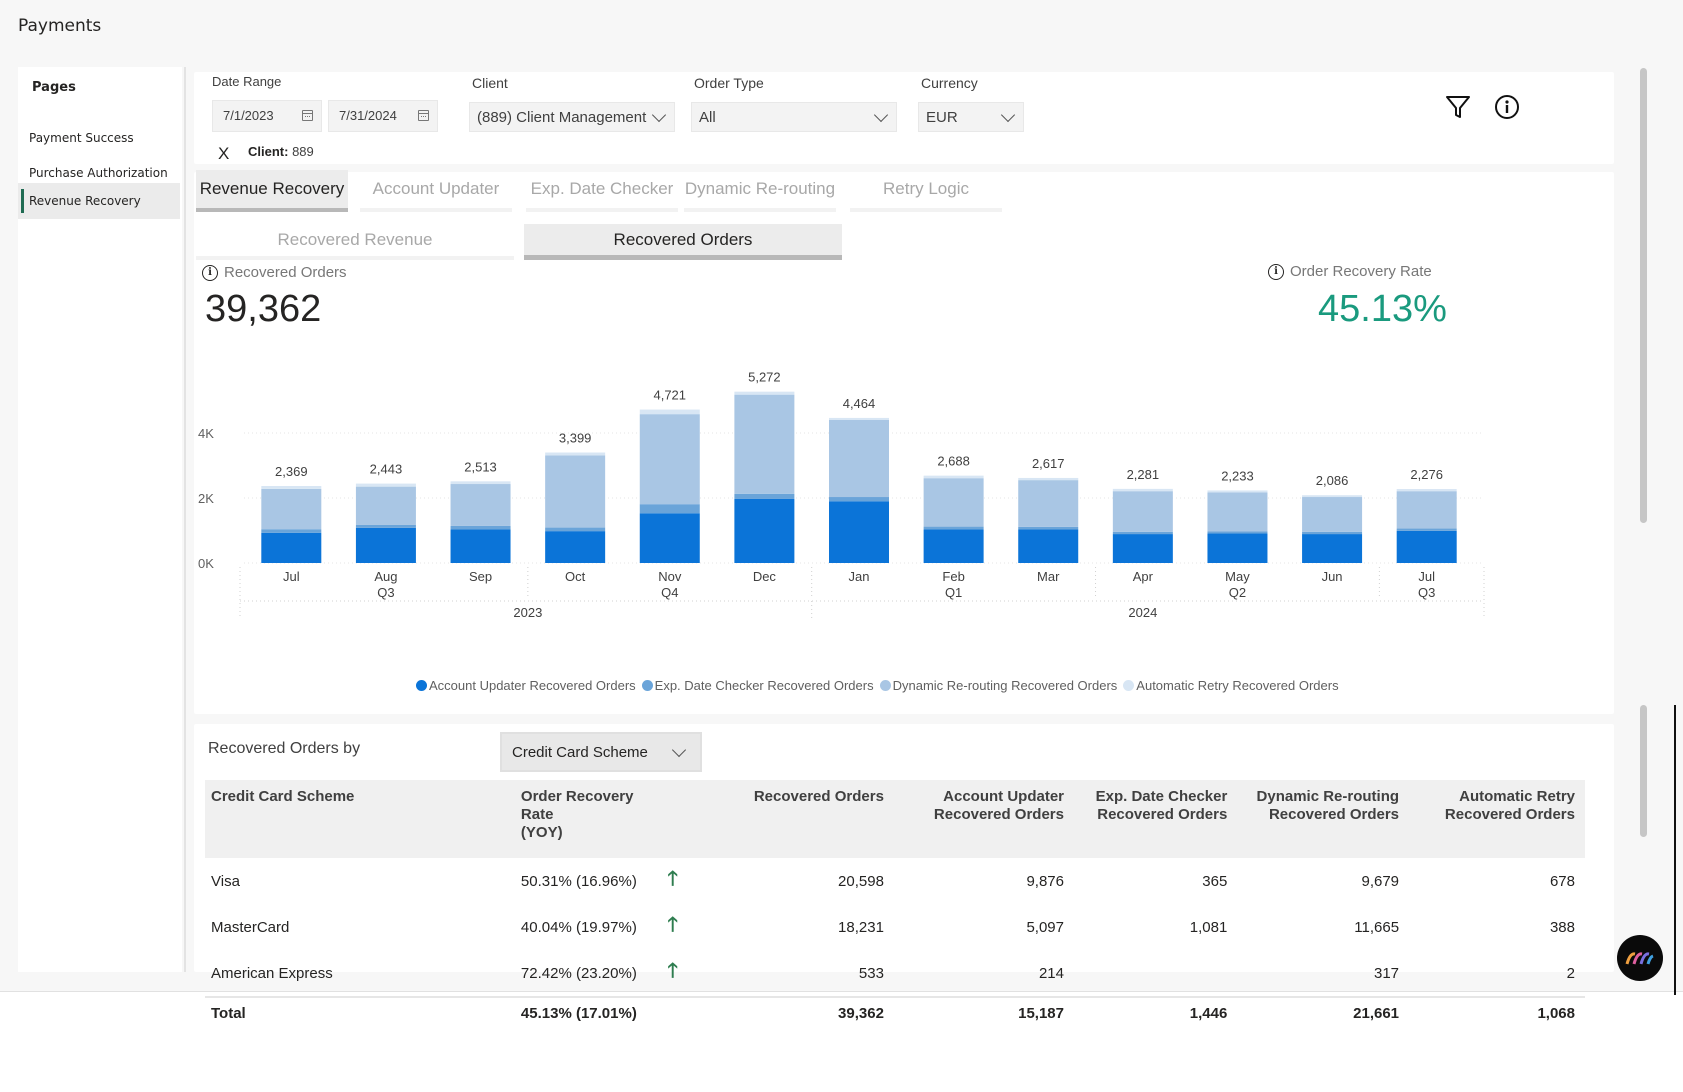 Image resolution: width=1683 pixels, height=1092 pixels. Describe the element at coordinates (803, 819) in the screenshot. I see `column-header-recovered-orders: Recovered Orders` at that location.